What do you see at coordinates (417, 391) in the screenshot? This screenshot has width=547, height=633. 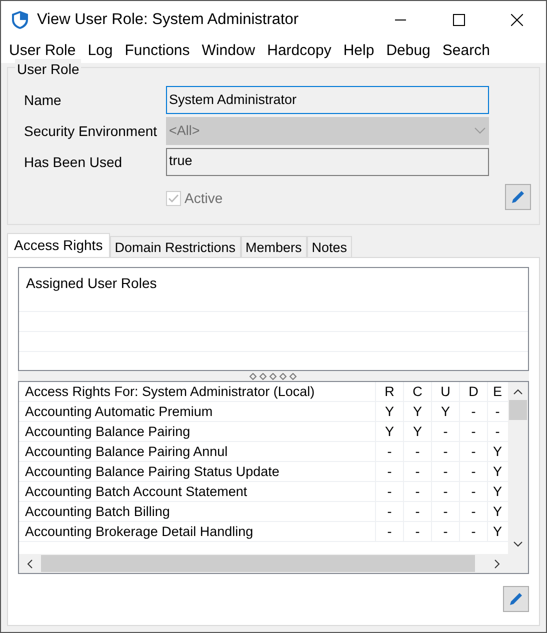 I see `column-header: C` at bounding box center [417, 391].